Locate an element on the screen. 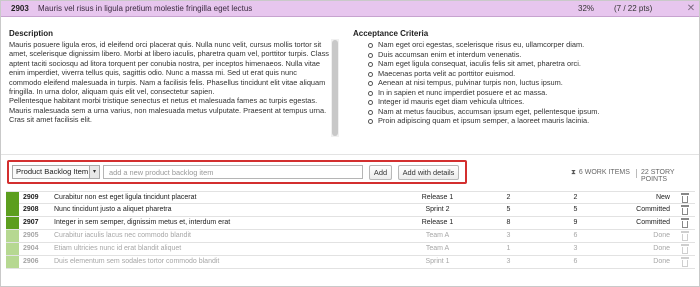 Image resolution: width=700 pixels, height=287 pixels. row-iteration: Sprint 2 is located at coordinates (437, 209).